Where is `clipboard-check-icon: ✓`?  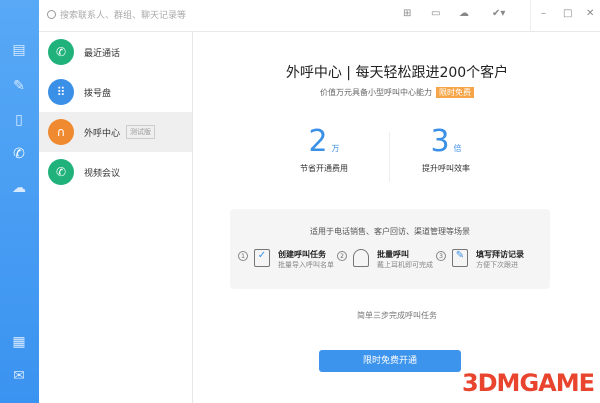 clipboard-check-icon: ✓ is located at coordinates (262, 258).